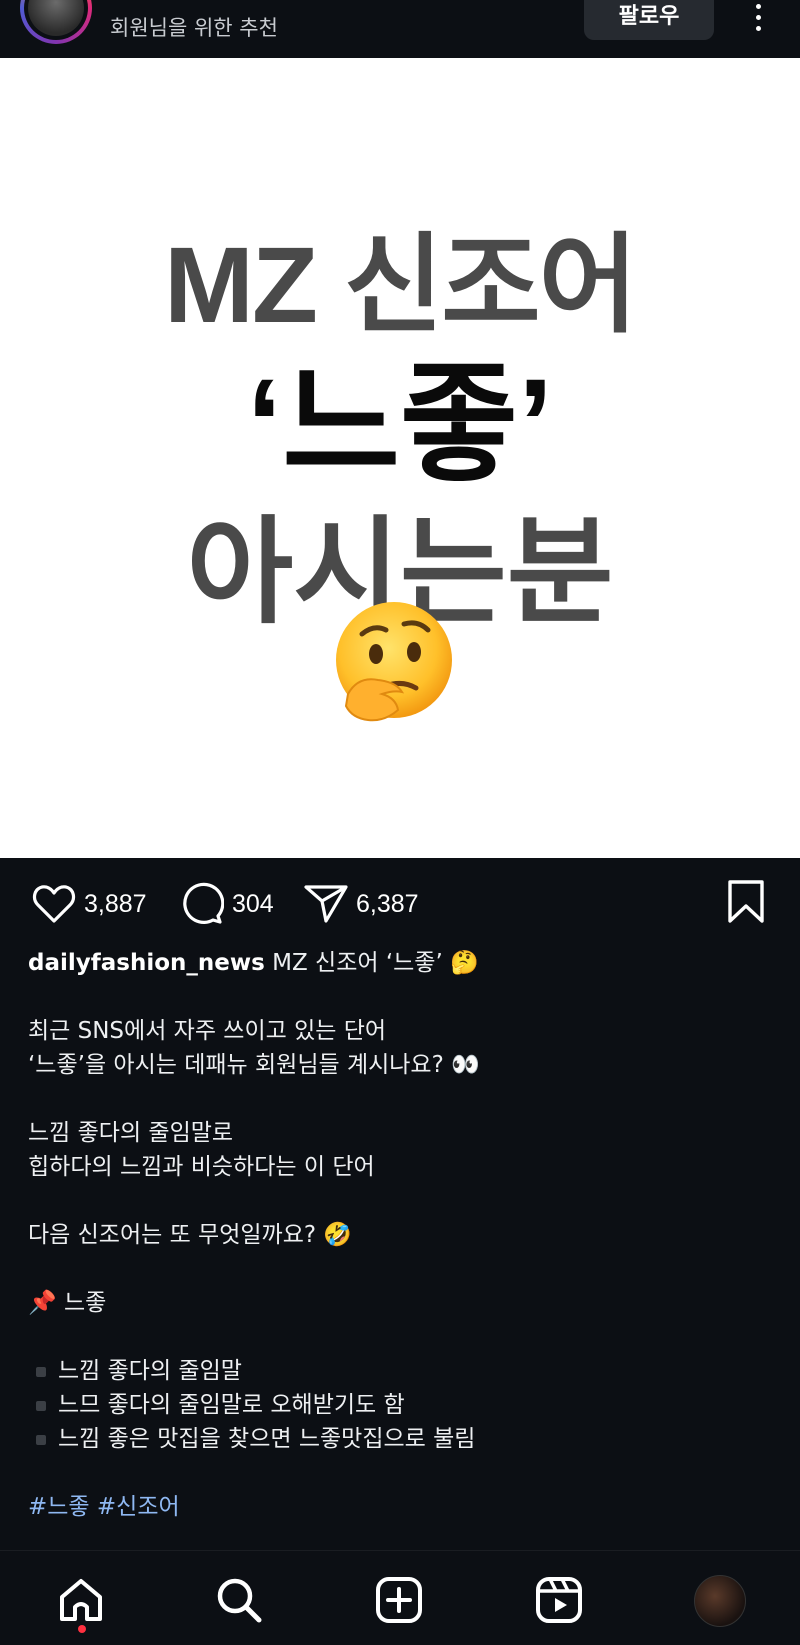 Image resolution: width=800 pixels, height=1645 pixels. Describe the element at coordinates (131, 1133) in the screenshot. I see `caption-line: 느낌 좋다의 줄임말로` at that location.